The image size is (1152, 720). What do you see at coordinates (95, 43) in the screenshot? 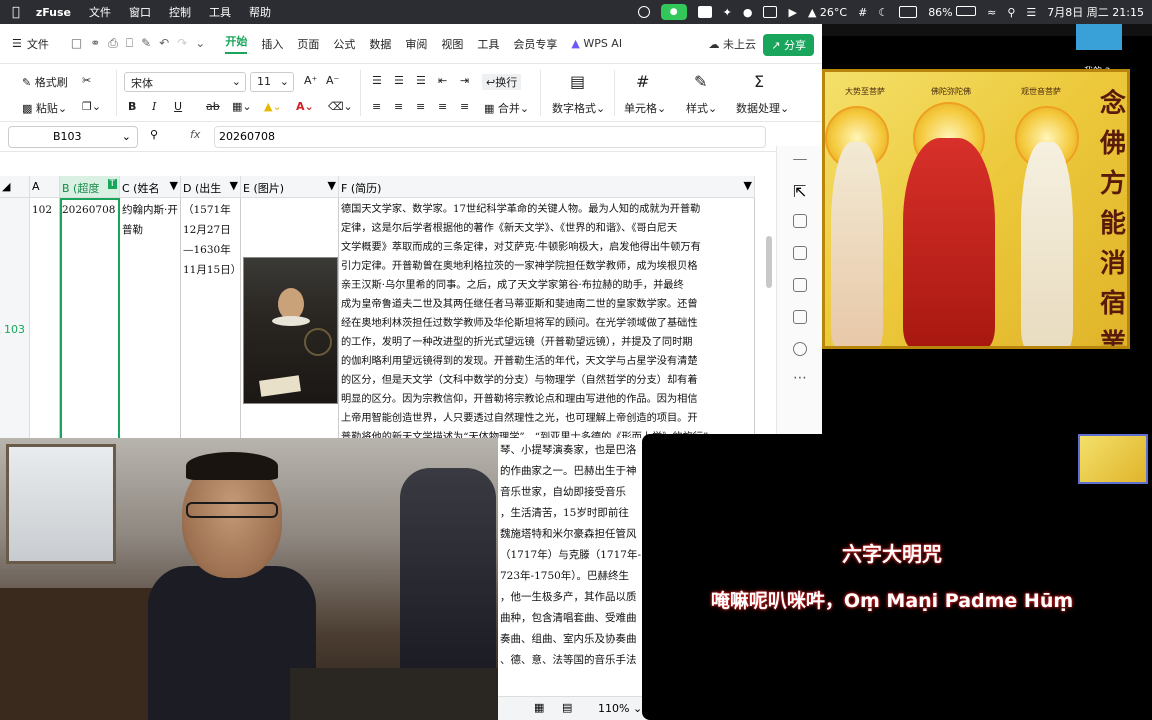
I see `export-icon: ⚭` at bounding box center [95, 43].